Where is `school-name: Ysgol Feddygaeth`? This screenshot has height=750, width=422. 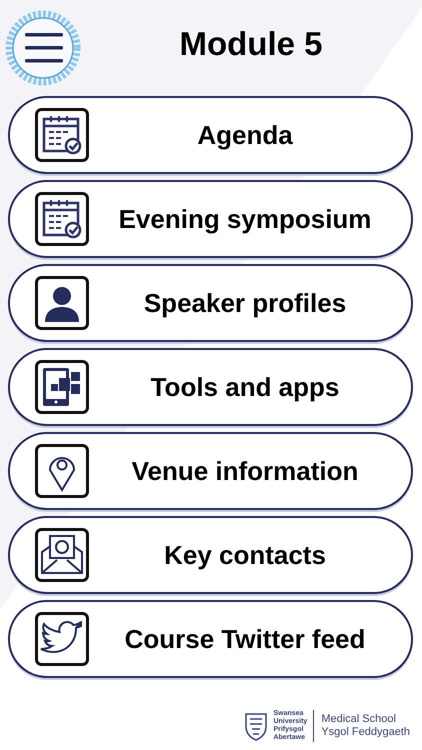
school-name: Ysgol Feddygaeth is located at coordinates (365, 732).